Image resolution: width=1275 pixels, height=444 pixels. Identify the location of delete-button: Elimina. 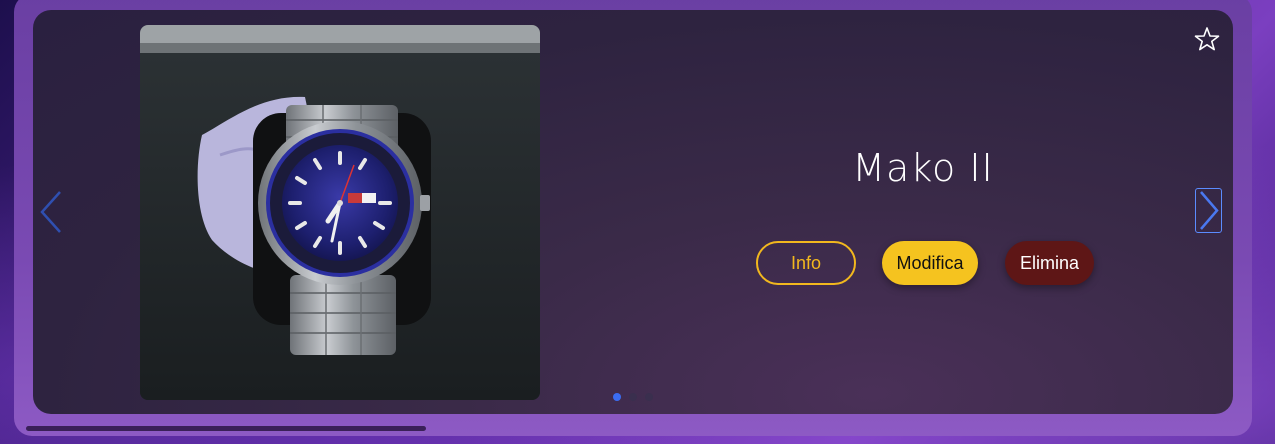
(1049, 263).